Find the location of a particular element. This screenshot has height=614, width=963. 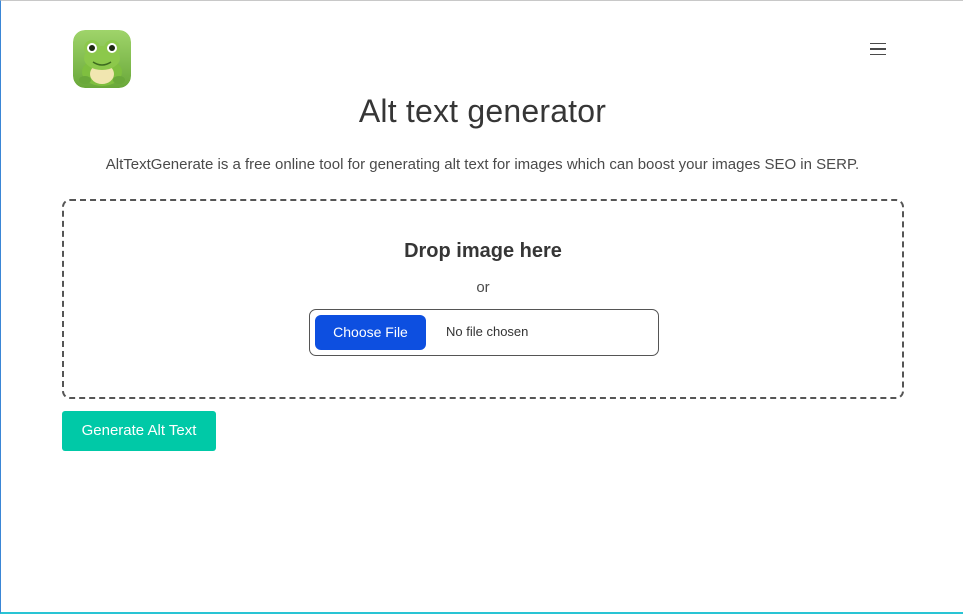

file-input: Choose File No file chosen is located at coordinates (484, 332).